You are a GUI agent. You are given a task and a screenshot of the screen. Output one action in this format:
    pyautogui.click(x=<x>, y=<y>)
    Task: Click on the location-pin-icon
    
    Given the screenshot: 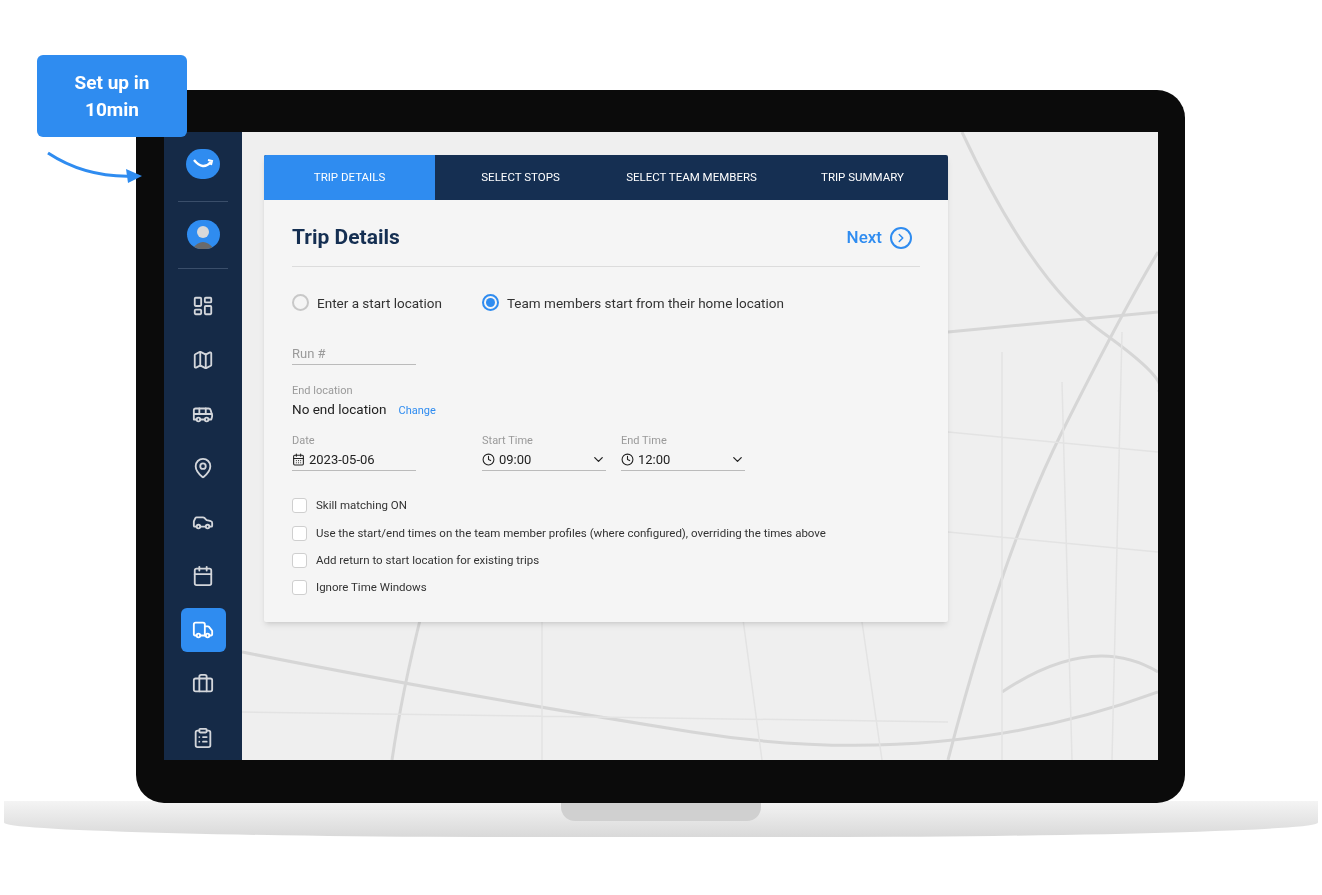 What is the action you would take?
    pyautogui.click(x=203, y=468)
    